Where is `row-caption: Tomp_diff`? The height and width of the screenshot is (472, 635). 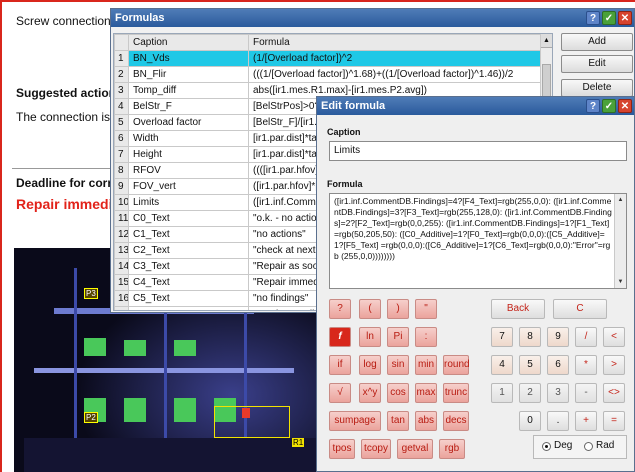
row-caption: Tomp_diff is located at coordinates (188, 90).